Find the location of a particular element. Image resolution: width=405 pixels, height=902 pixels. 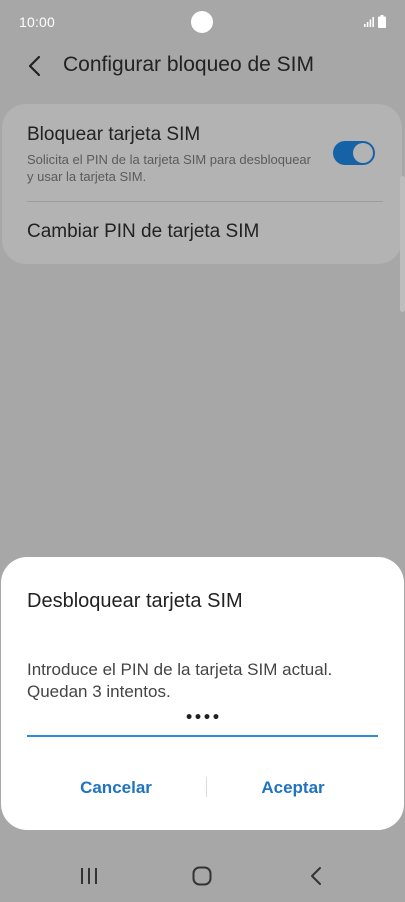

navigation-bar is located at coordinates (202, 876).